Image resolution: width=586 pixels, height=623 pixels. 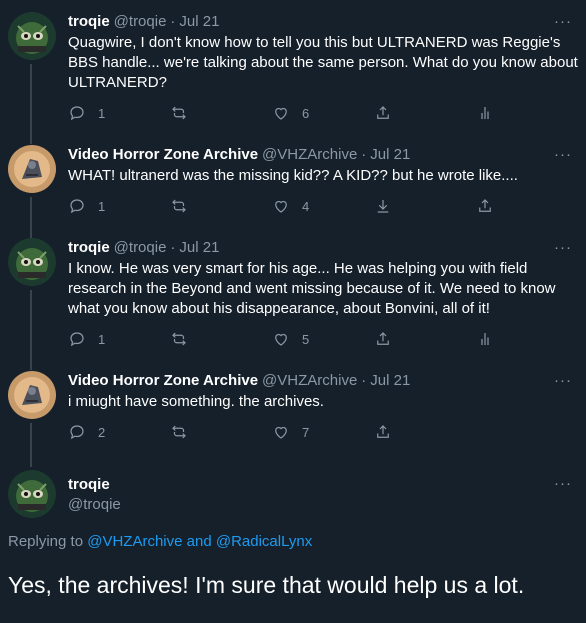 I want to click on replying-and: and, so click(x=198, y=541).